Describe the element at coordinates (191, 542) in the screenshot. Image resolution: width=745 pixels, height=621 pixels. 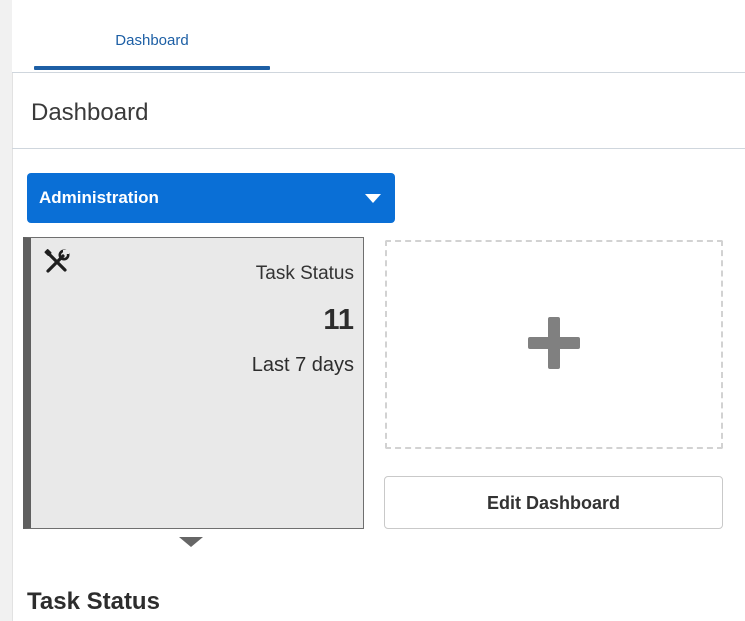
I see `expand-tile-caret-icon` at that location.